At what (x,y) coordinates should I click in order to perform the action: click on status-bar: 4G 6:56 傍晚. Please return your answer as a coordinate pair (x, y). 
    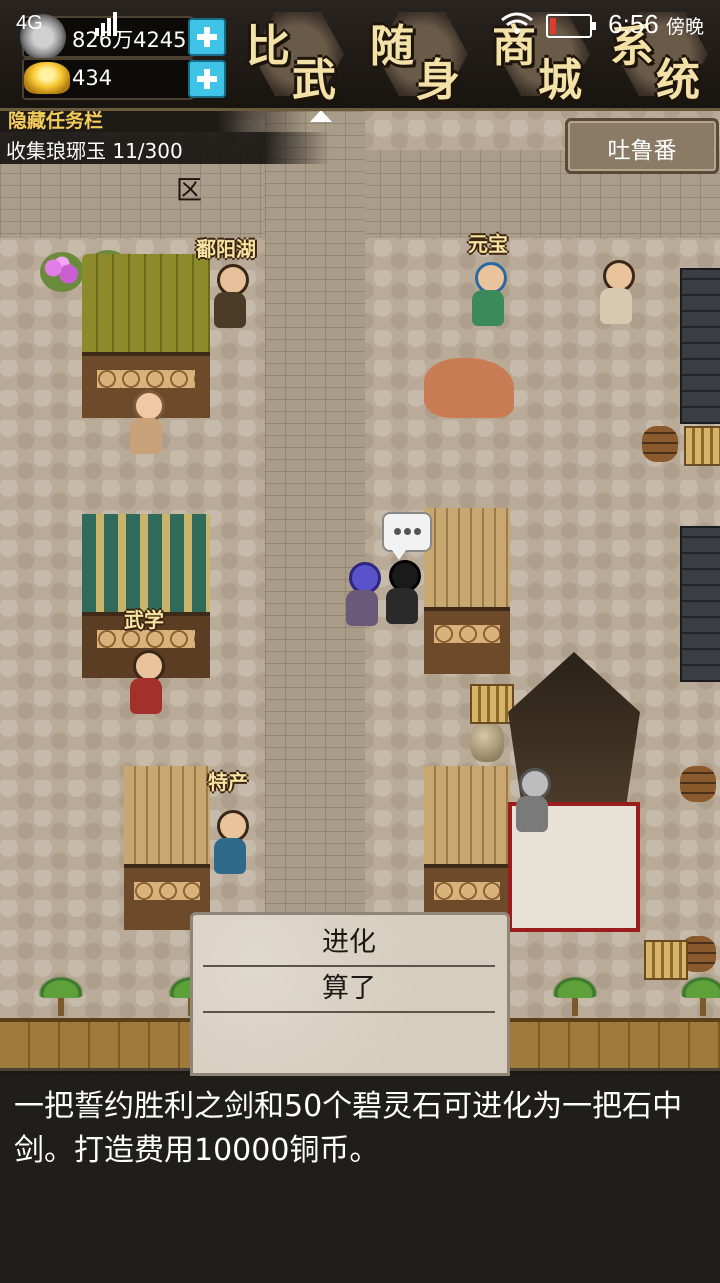
    Looking at the image, I should click on (360, 25).